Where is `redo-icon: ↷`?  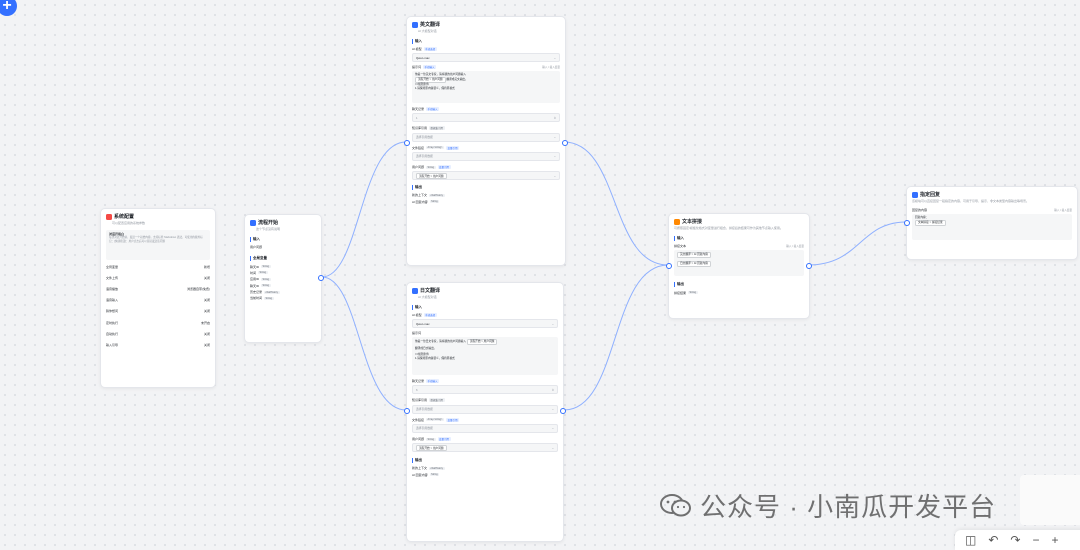 redo-icon: ↷ is located at coordinates (1015, 540).